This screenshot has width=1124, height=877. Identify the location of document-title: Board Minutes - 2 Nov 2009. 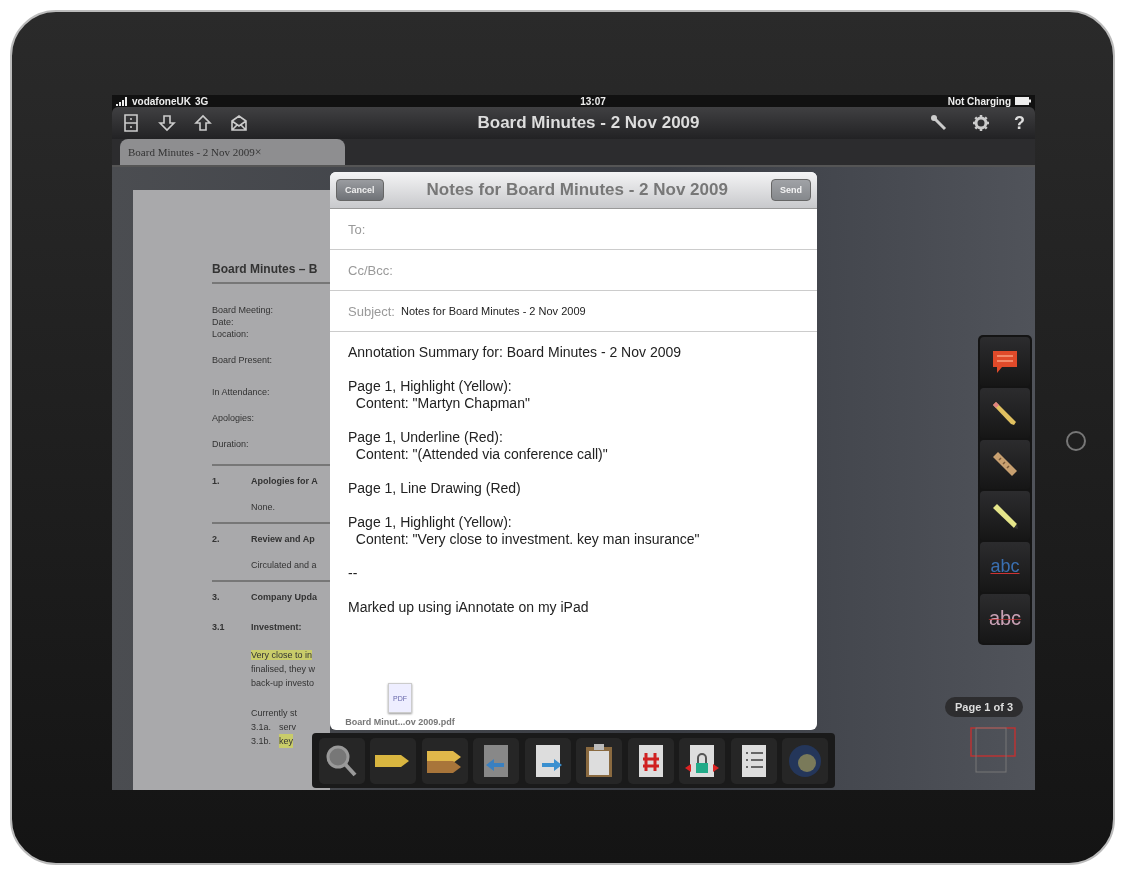
(588, 123).